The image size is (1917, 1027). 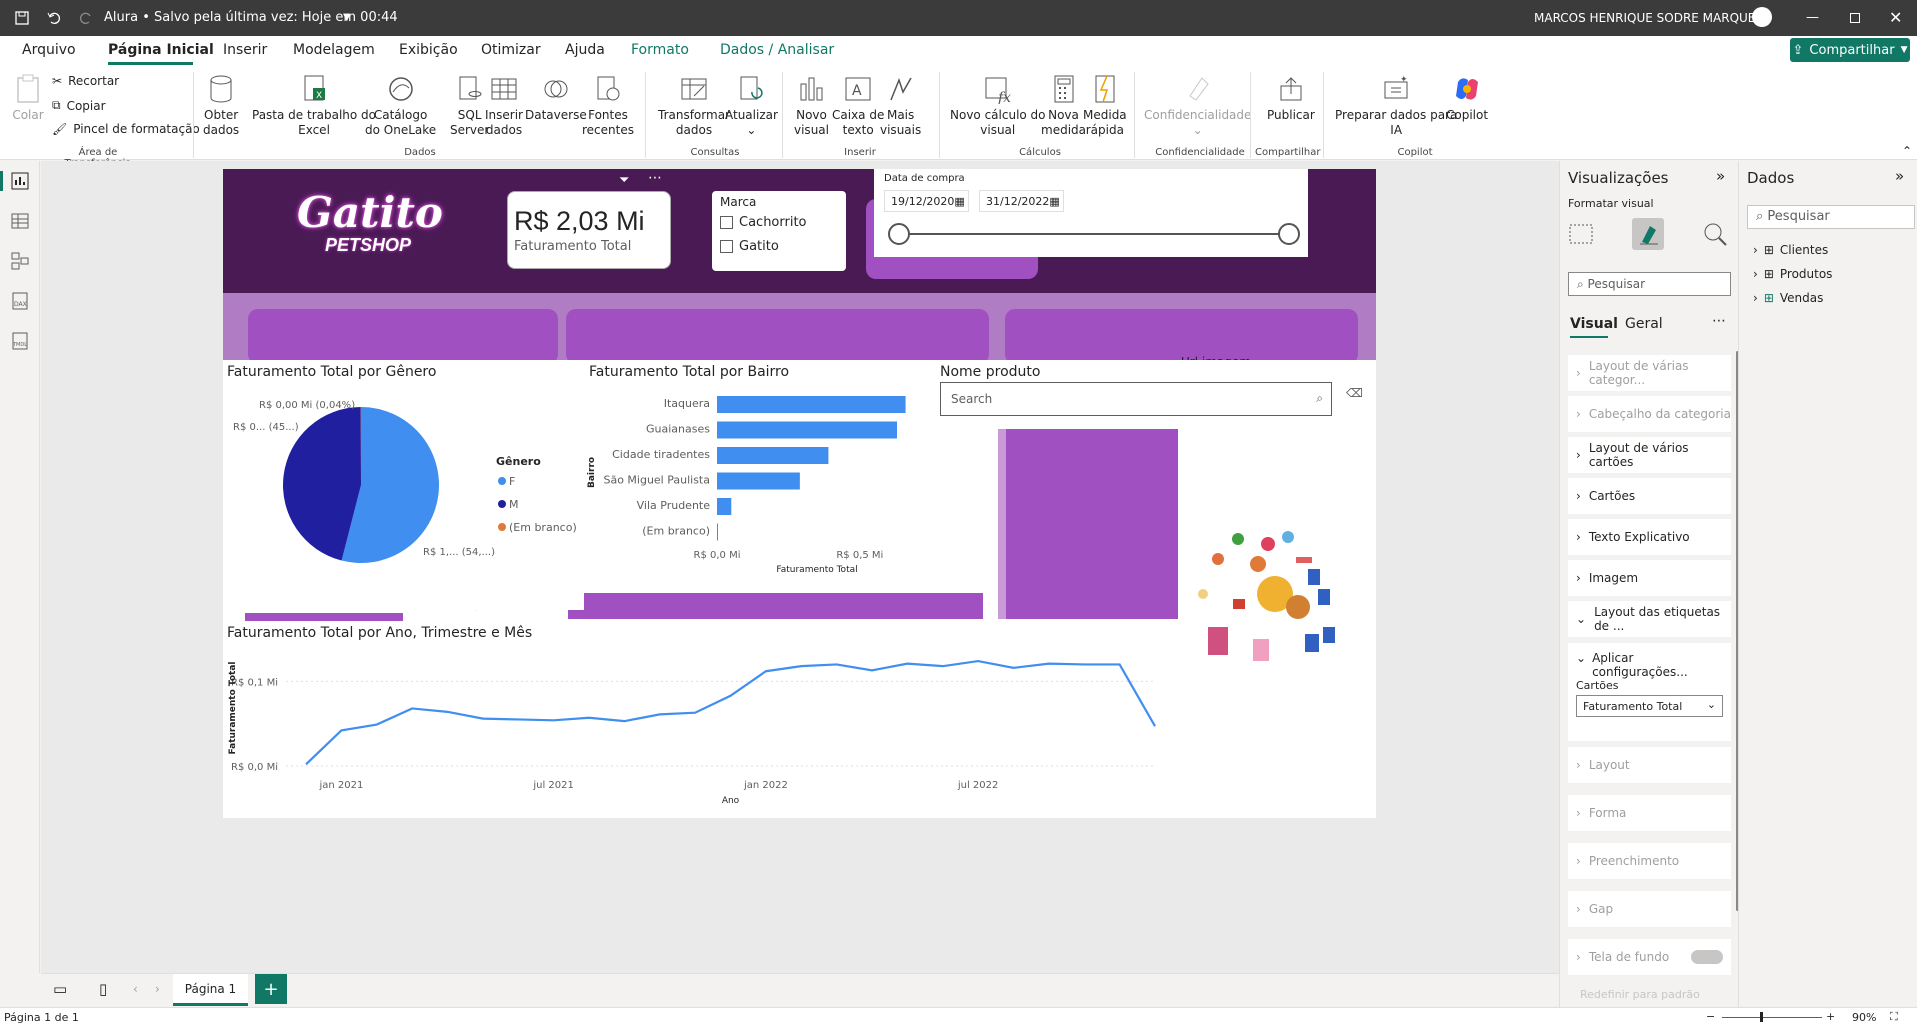 What do you see at coordinates (1091, 213) in the screenshot?
I see `slicer-data-compra: Data de compra 19/12/2020 ▦ 31/12/2022 ▦` at bounding box center [1091, 213].